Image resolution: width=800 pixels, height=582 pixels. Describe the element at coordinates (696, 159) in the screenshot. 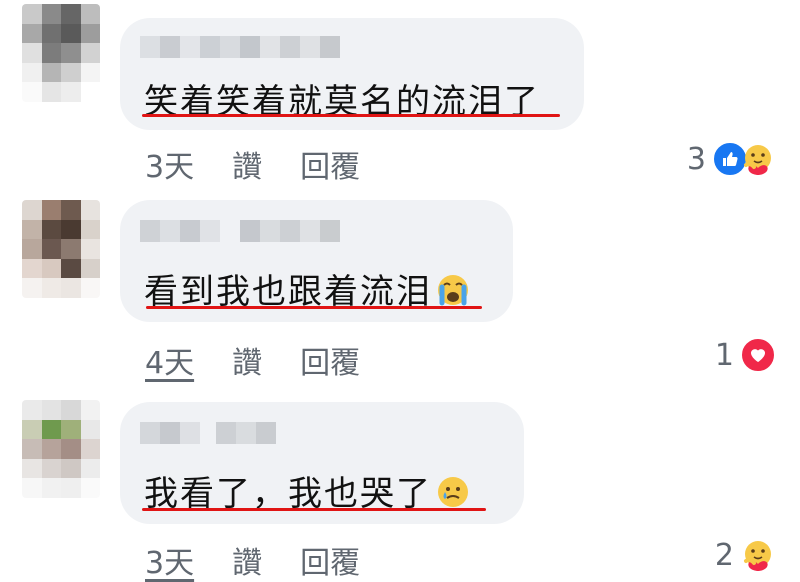

I see `reaction-count: 3` at that location.